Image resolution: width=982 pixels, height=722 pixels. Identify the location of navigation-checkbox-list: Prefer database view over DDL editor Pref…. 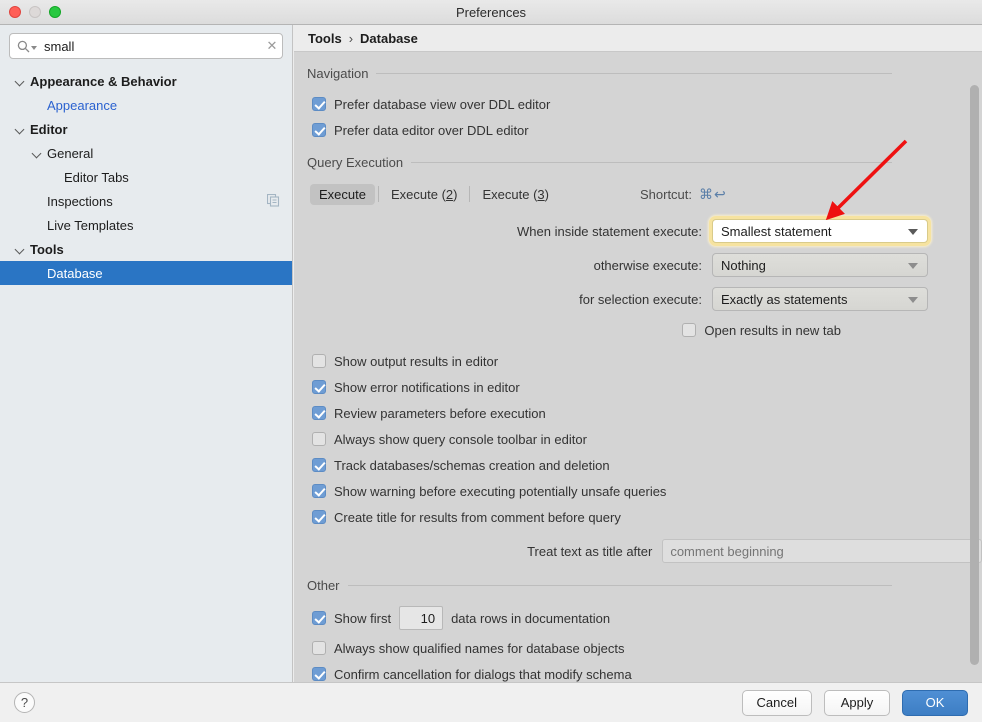
(638, 117).